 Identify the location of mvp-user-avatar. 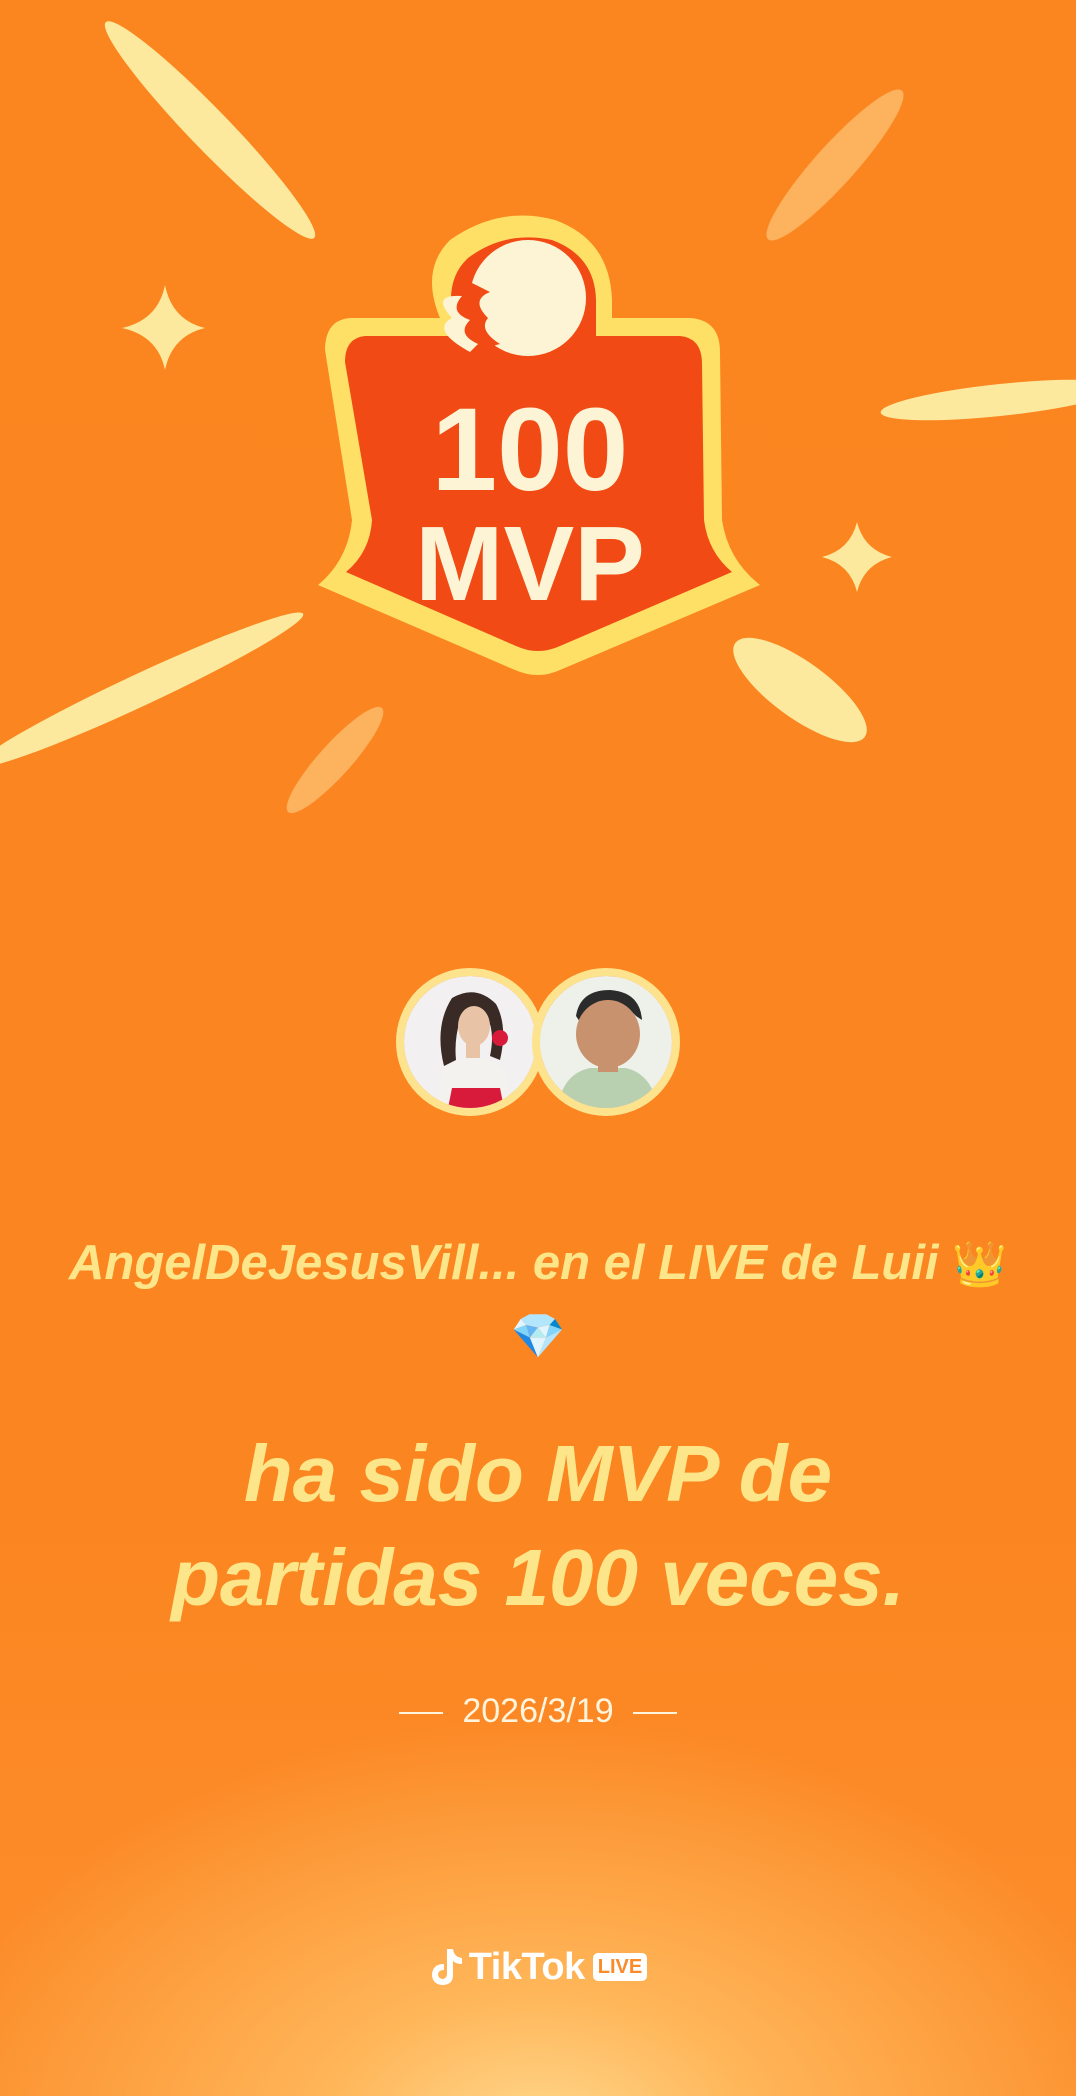
(606, 1042).